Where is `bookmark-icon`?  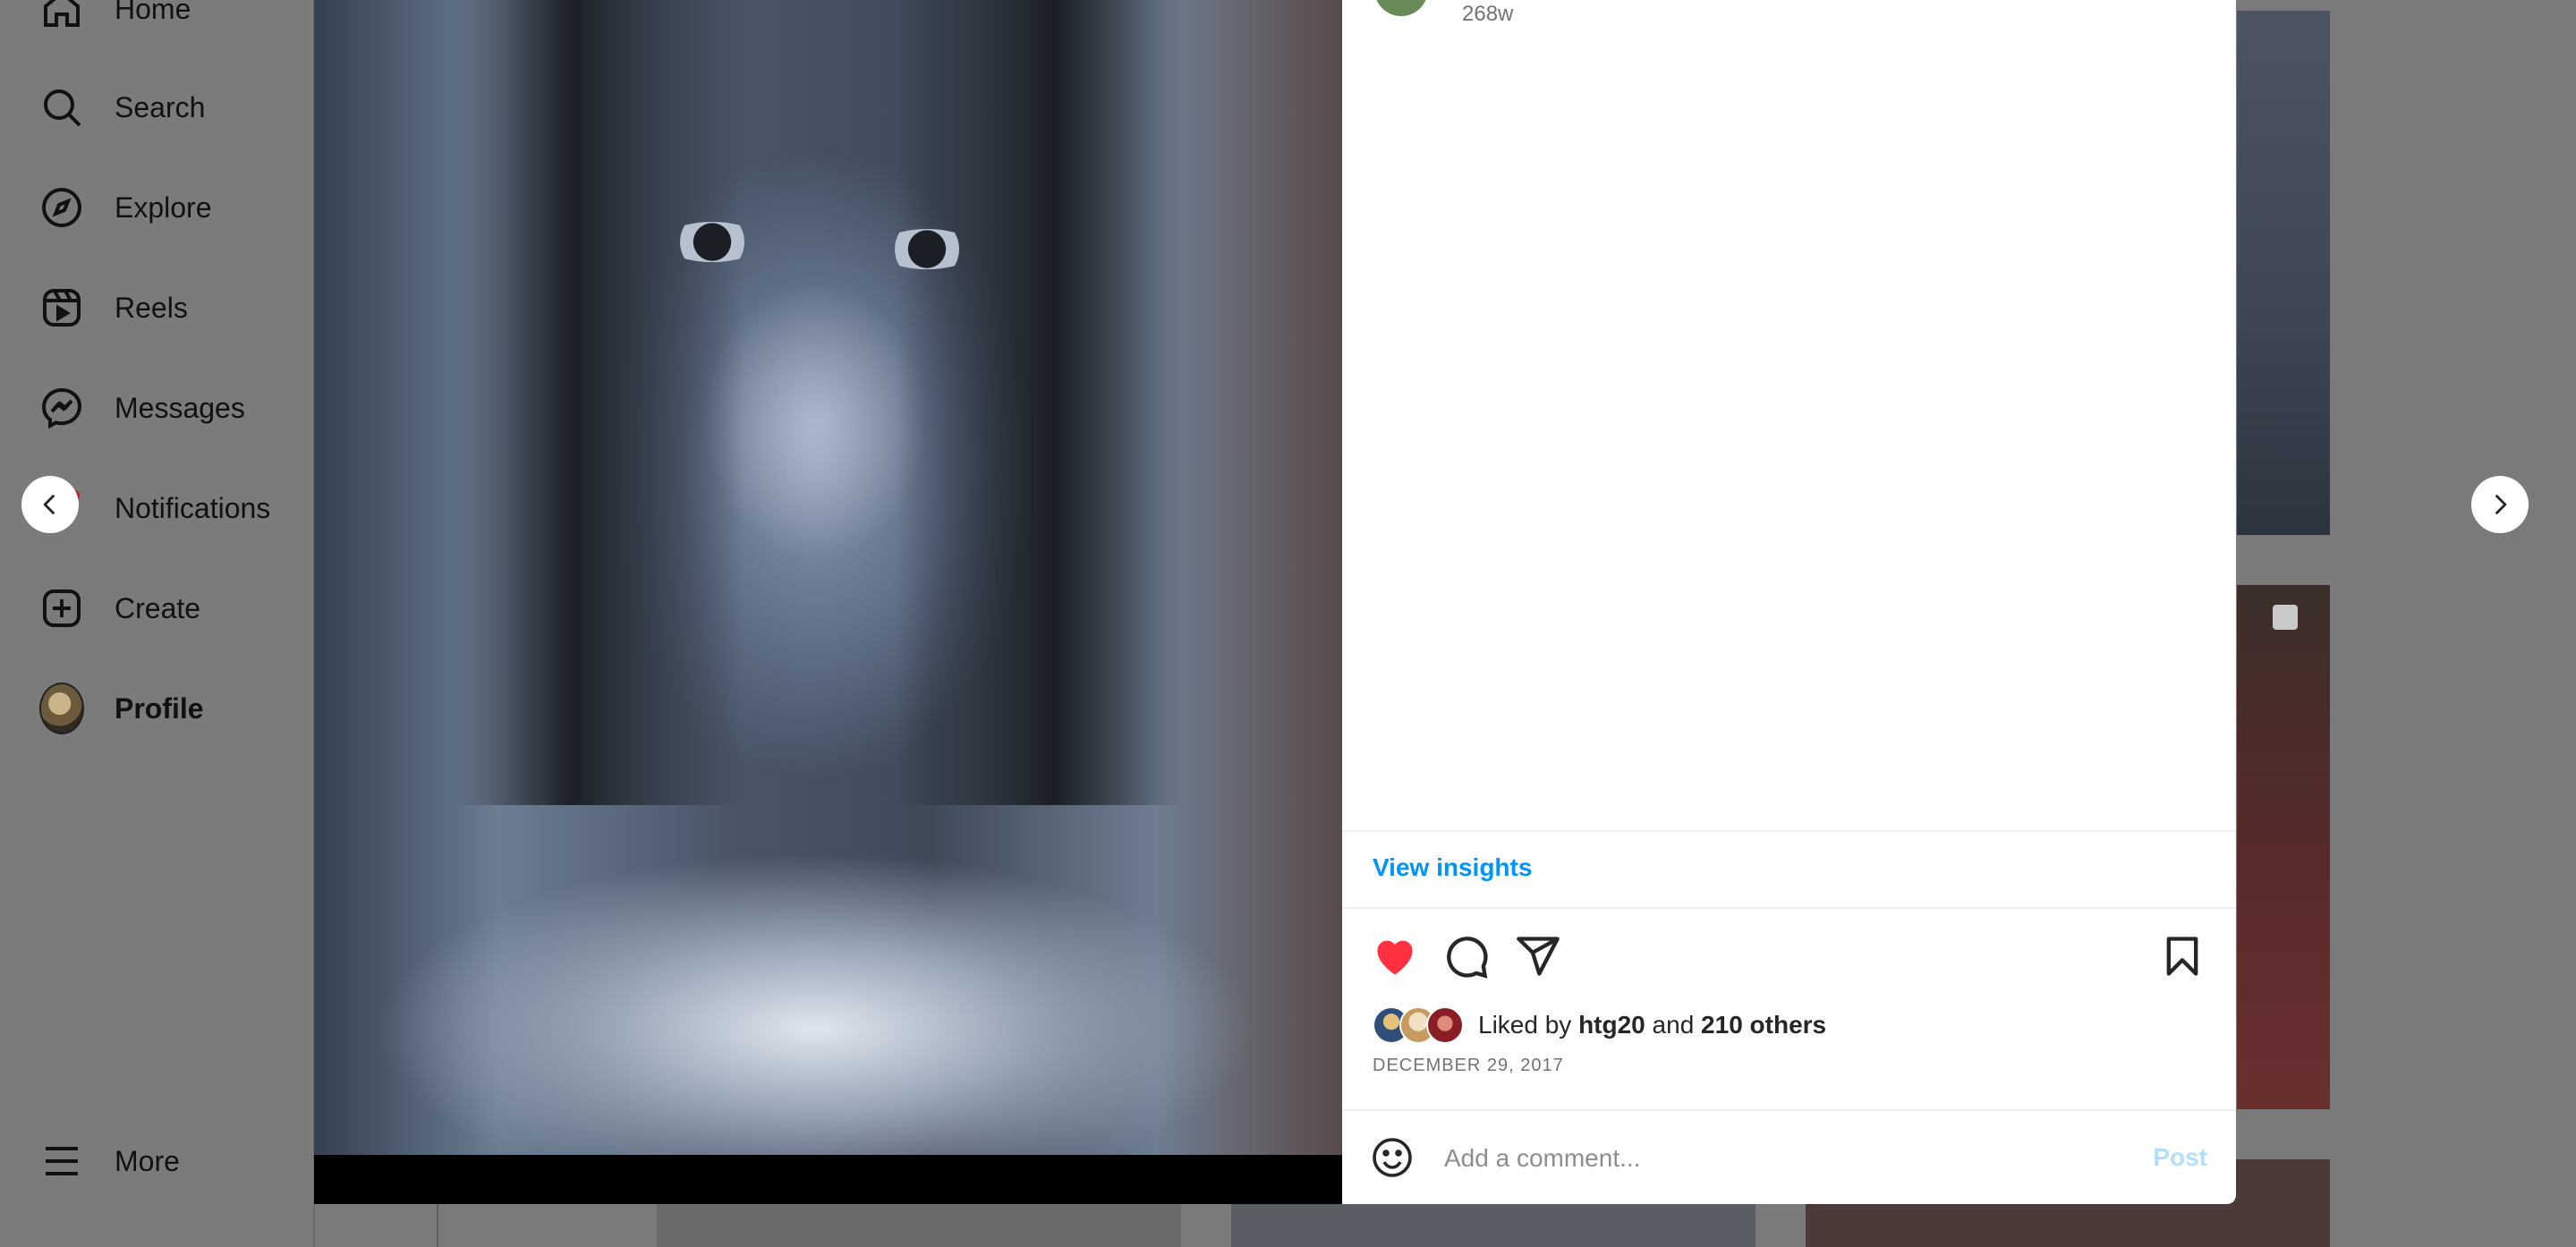 bookmark-icon is located at coordinates (2182, 956).